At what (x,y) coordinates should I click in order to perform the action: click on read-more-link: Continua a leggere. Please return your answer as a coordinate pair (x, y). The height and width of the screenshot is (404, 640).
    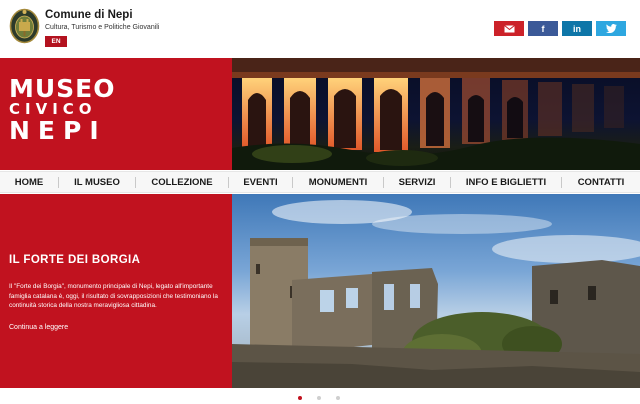
    Looking at the image, I should click on (38, 327).